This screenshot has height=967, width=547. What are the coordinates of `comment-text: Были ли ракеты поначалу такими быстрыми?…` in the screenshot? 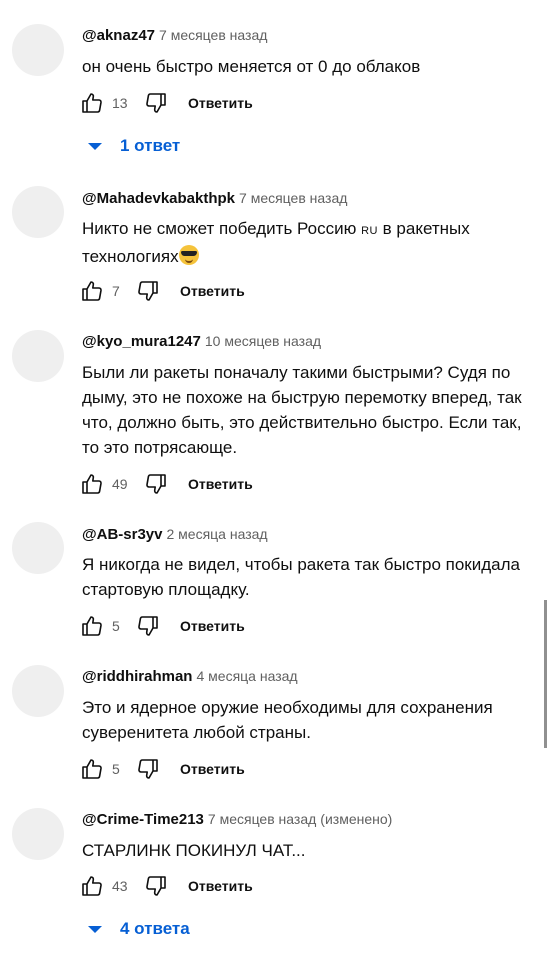 It's located at (302, 410).